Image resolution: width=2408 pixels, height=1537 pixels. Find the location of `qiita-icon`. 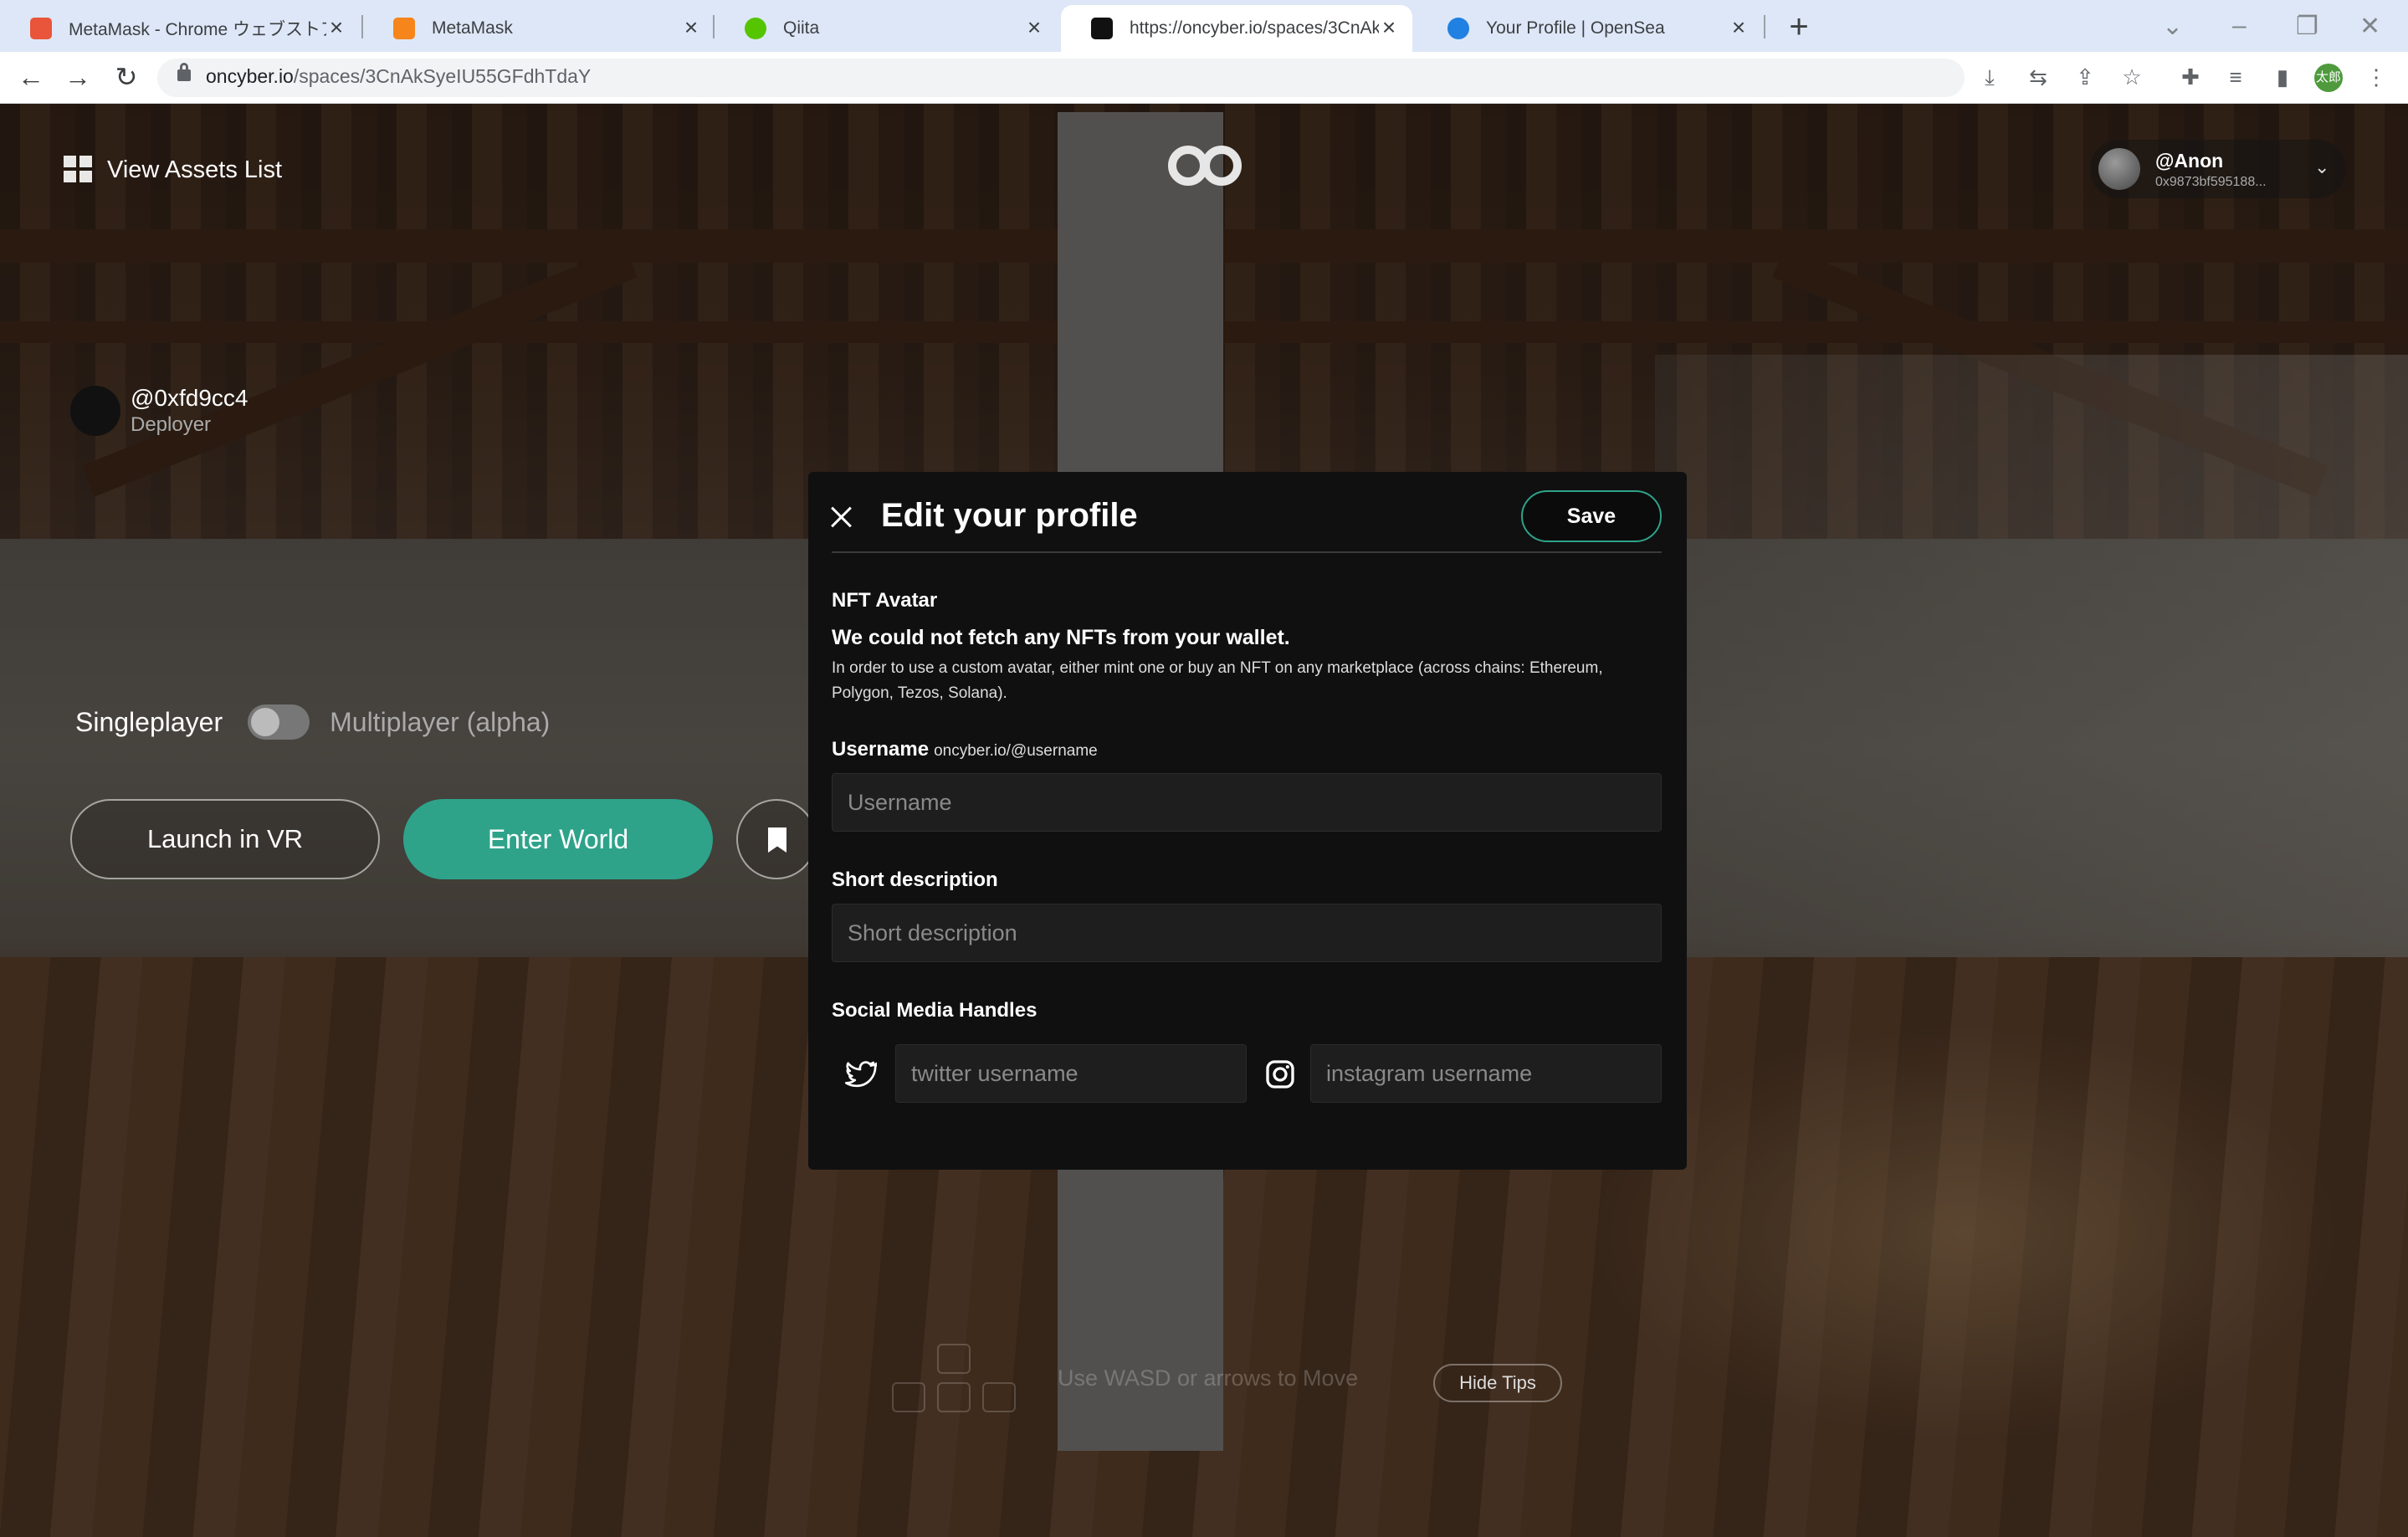

qiita-icon is located at coordinates (755, 28).